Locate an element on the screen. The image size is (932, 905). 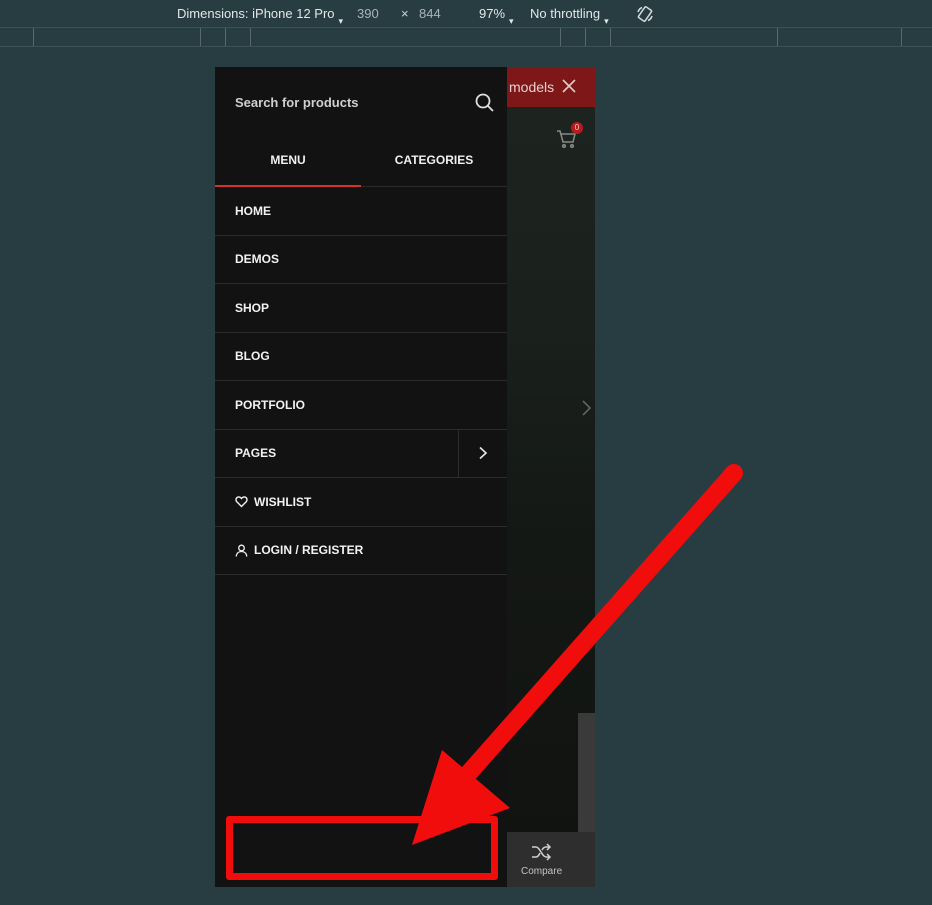
close-icon is located at coordinates (569, 86).